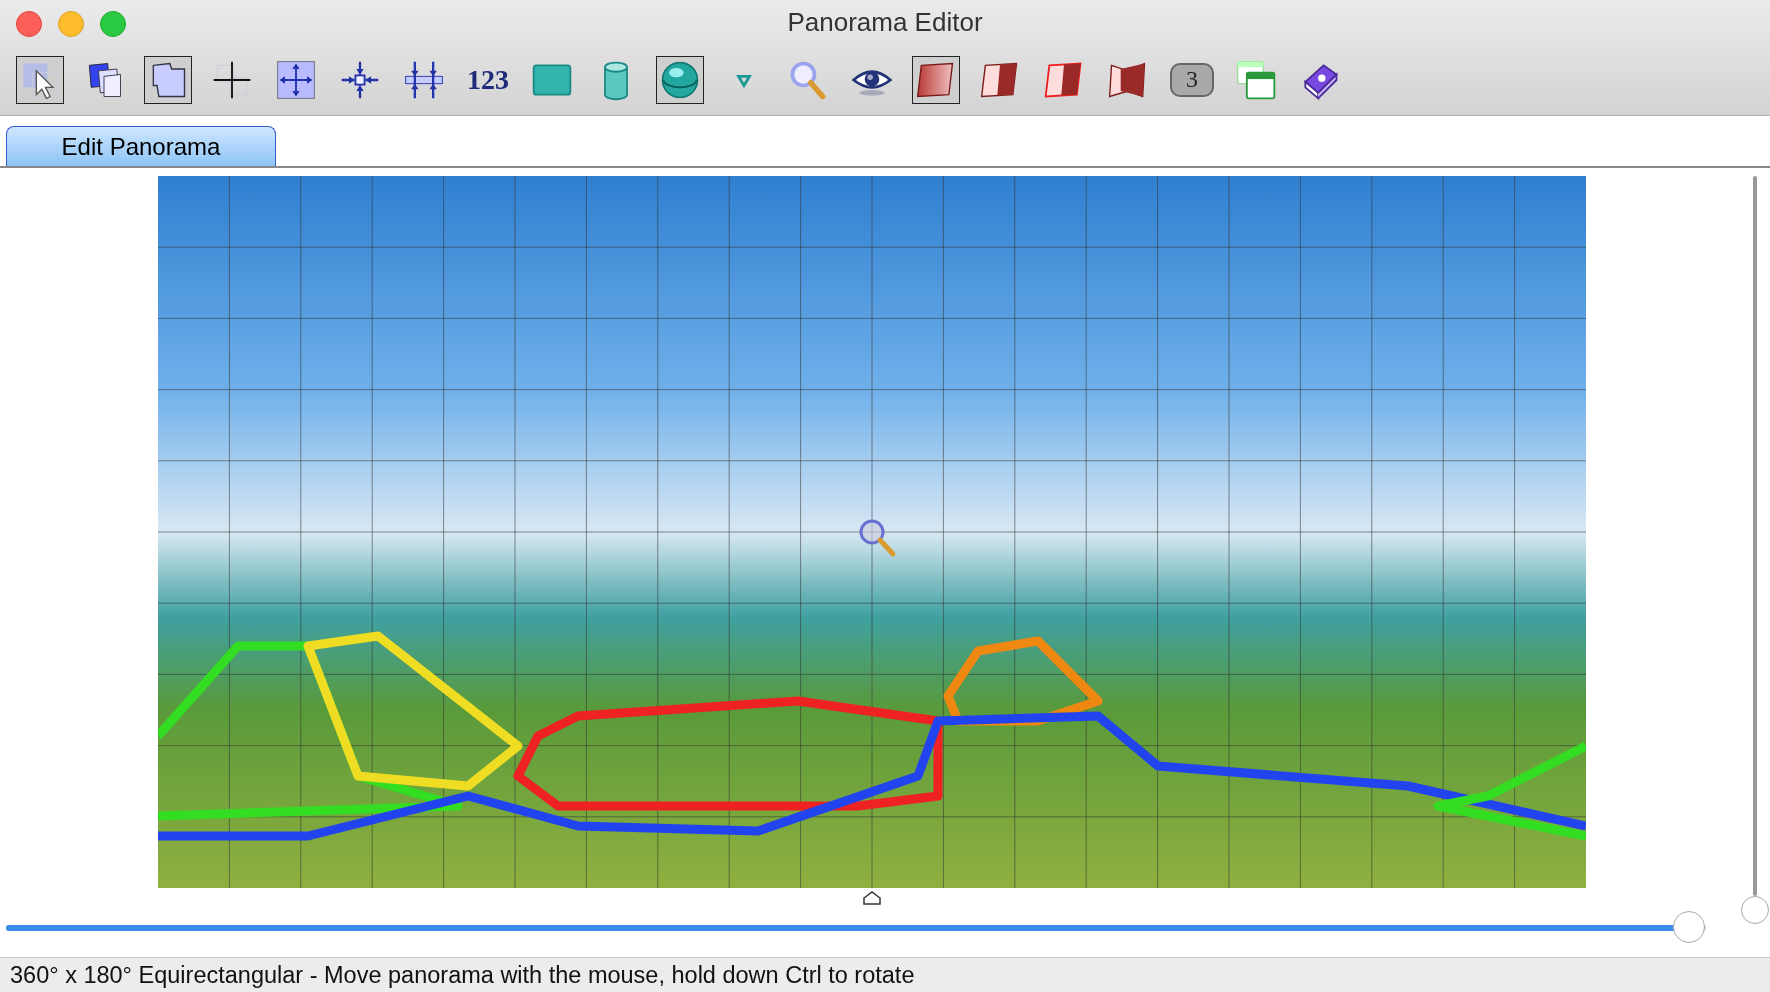  What do you see at coordinates (877, 538) in the screenshot?
I see `magnifier-cursor-icon` at bounding box center [877, 538].